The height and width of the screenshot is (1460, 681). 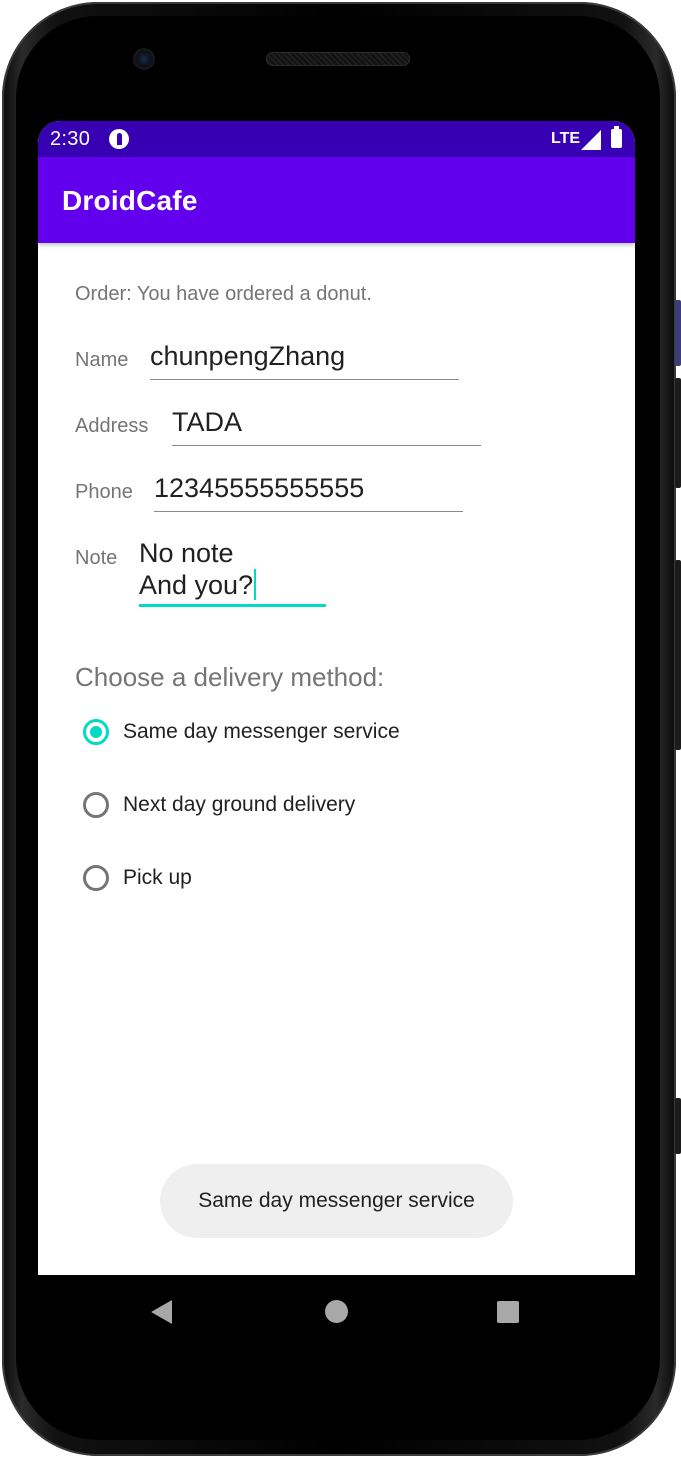 I want to click on radio-next-day: Next day ground delivery, so click(x=323, y=808).